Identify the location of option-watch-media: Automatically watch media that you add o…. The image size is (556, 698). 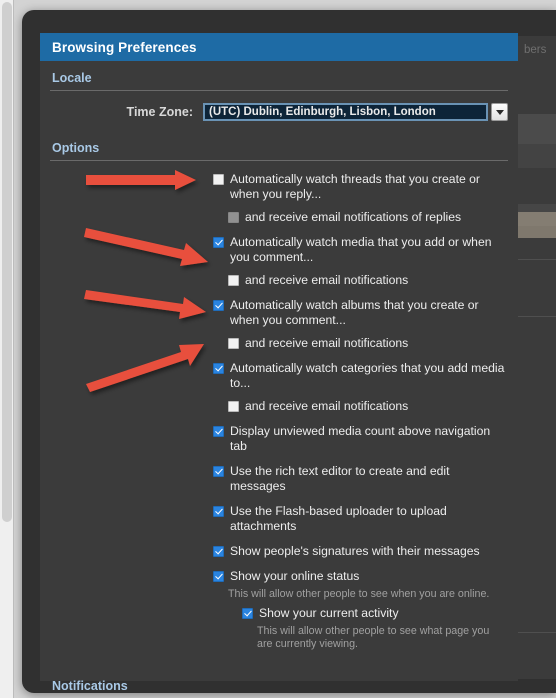
(279, 250).